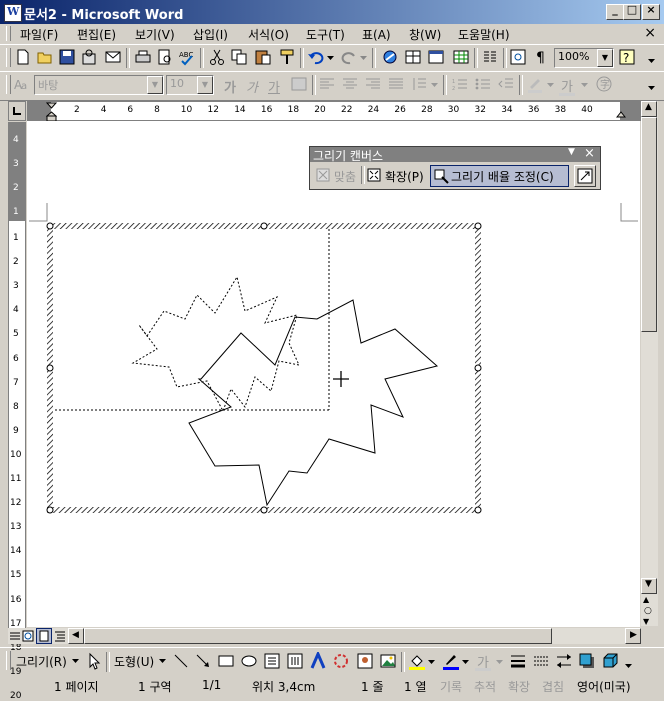 The height and width of the screenshot is (701, 664). I want to click on vertical-ruler: 1 2 3 4 1 2 3 4 5 6 7 8 9 10 11 12 13 14 15 16 17 18 19 20, so click(17, 411).